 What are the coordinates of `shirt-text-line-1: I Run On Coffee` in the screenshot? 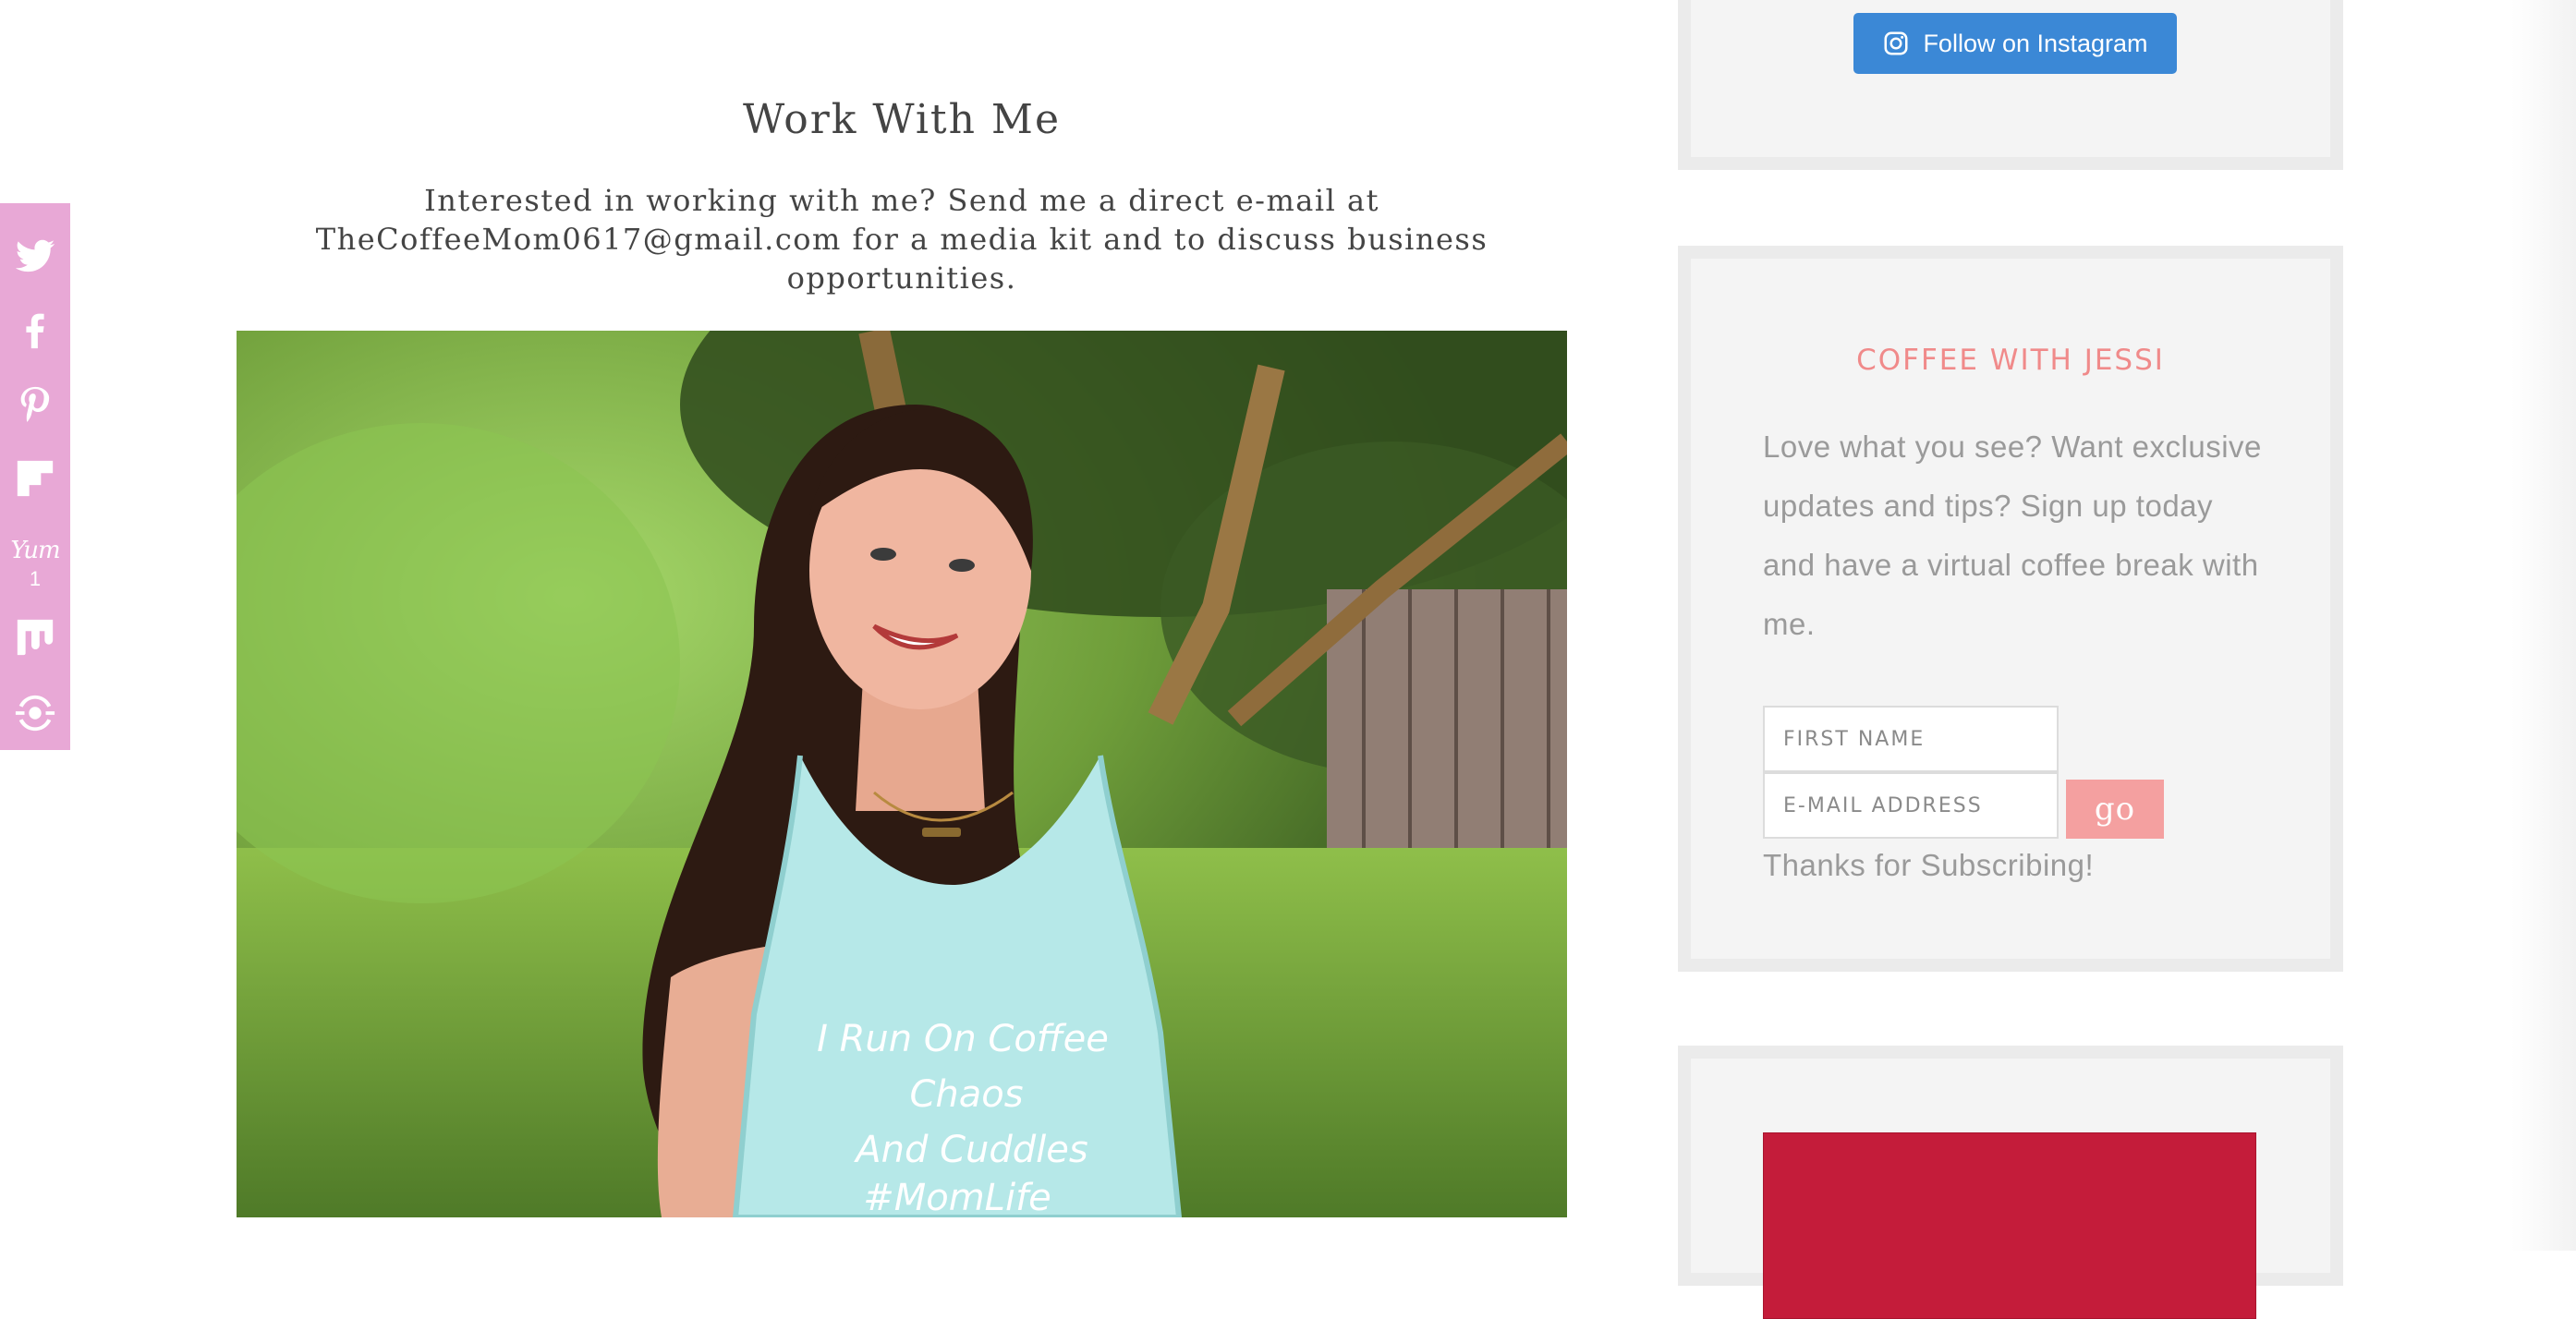 It's located at (963, 1039).